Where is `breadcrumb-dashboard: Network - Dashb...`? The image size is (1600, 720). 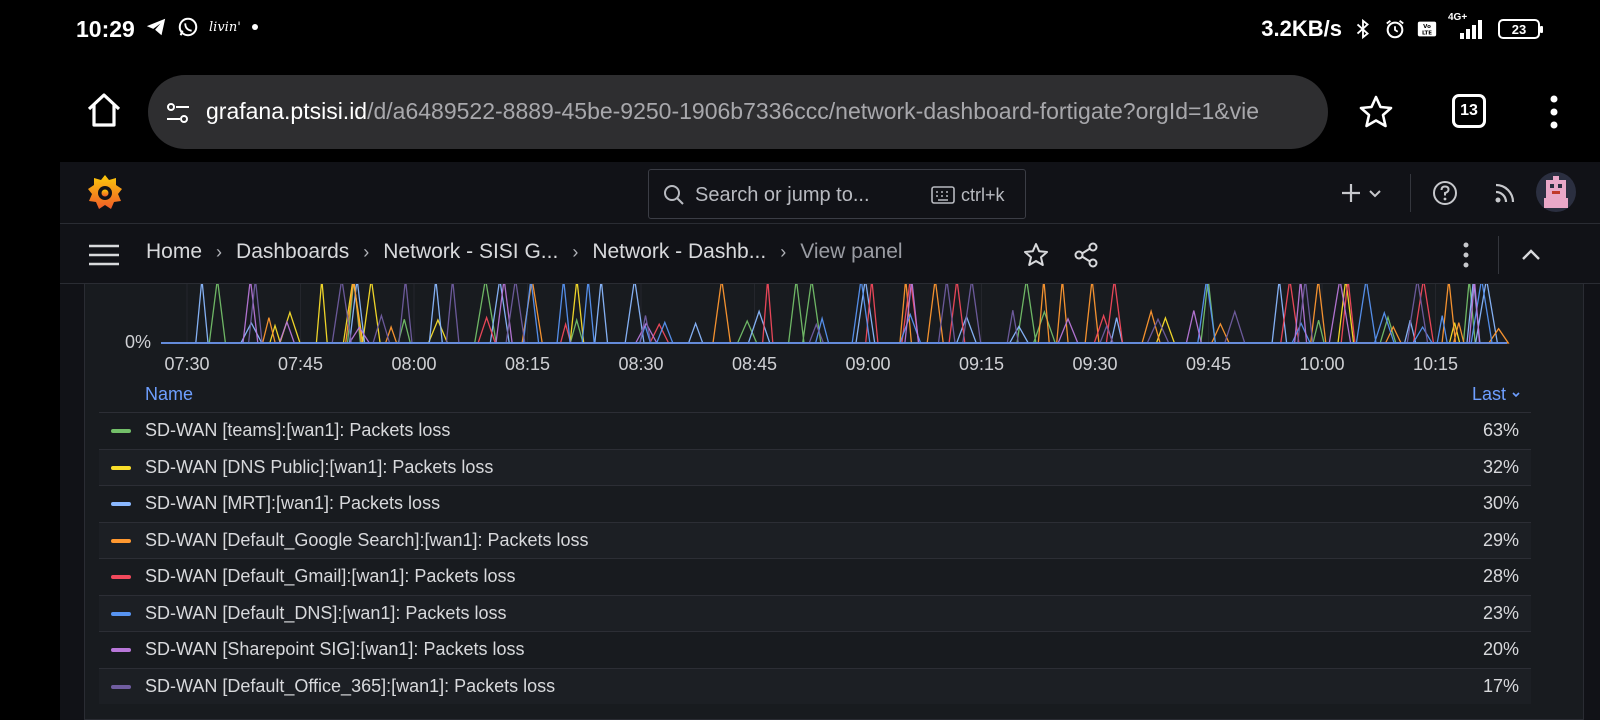 breadcrumb-dashboard: Network - Dashb... is located at coordinates (679, 252).